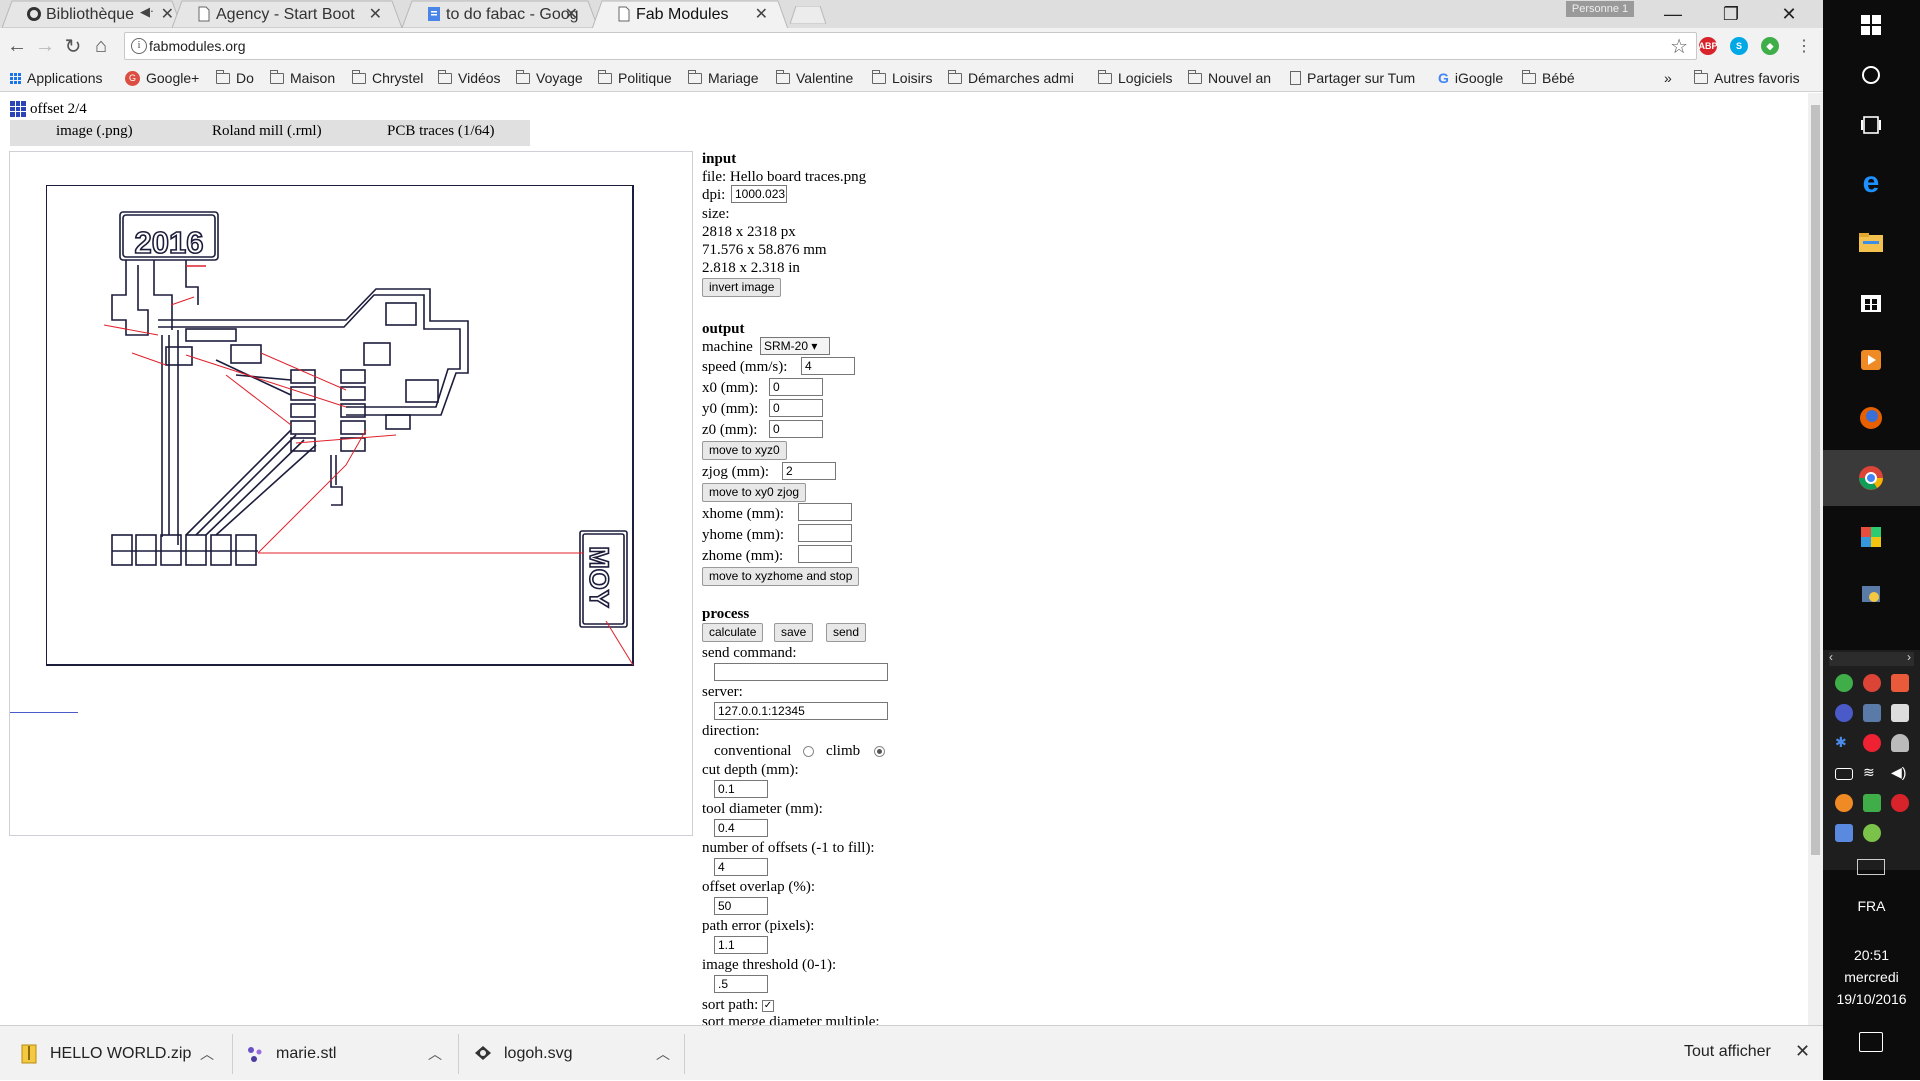  What do you see at coordinates (742, 287) in the screenshot?
I see `invert-image-button: invert image` at bounding box center [742, 287].